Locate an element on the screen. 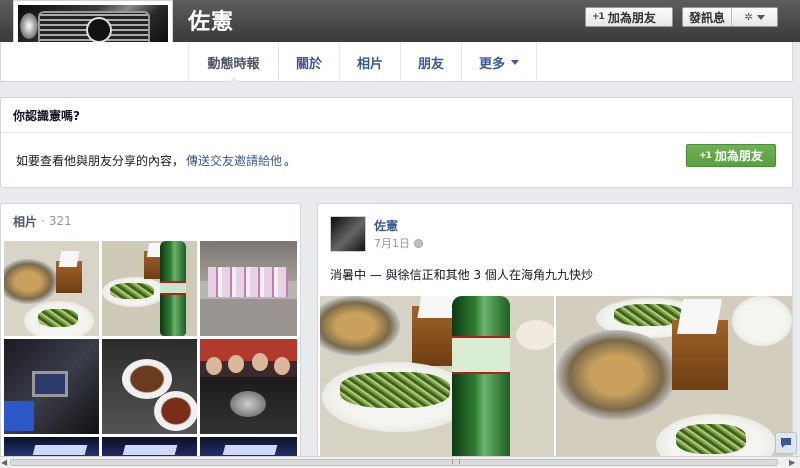 The width and height of the screenshot is (800, 468). tab-more-label: 更多 is located at coordinates (491, 64).